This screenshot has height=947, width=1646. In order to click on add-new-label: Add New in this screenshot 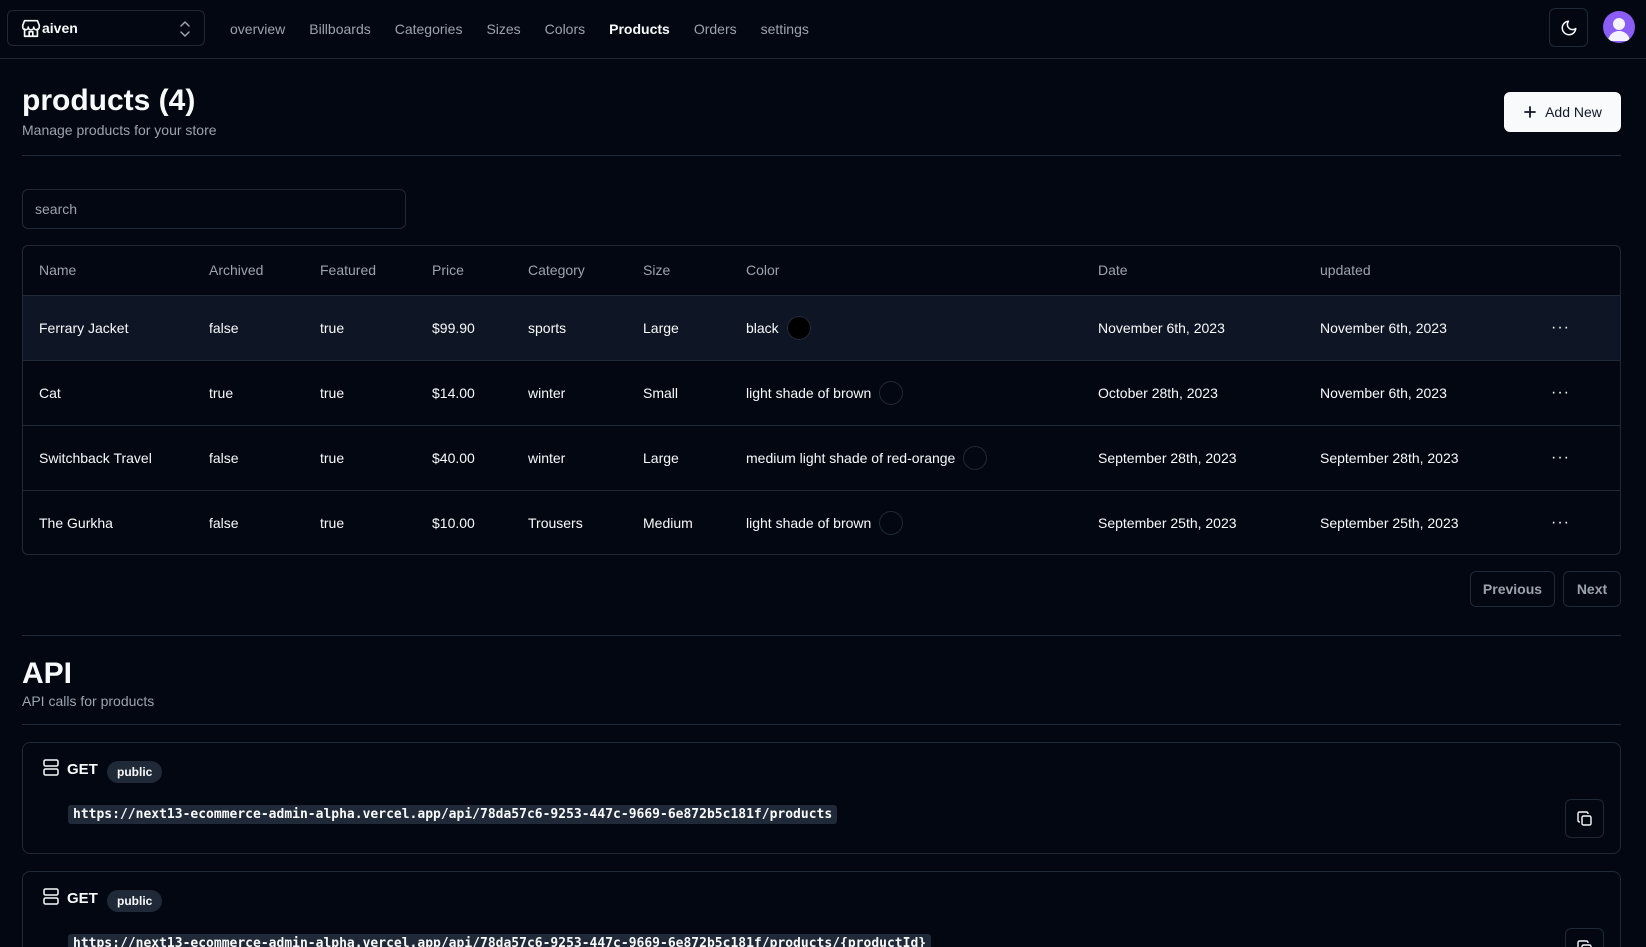, I will do `click(1573, 112)`.